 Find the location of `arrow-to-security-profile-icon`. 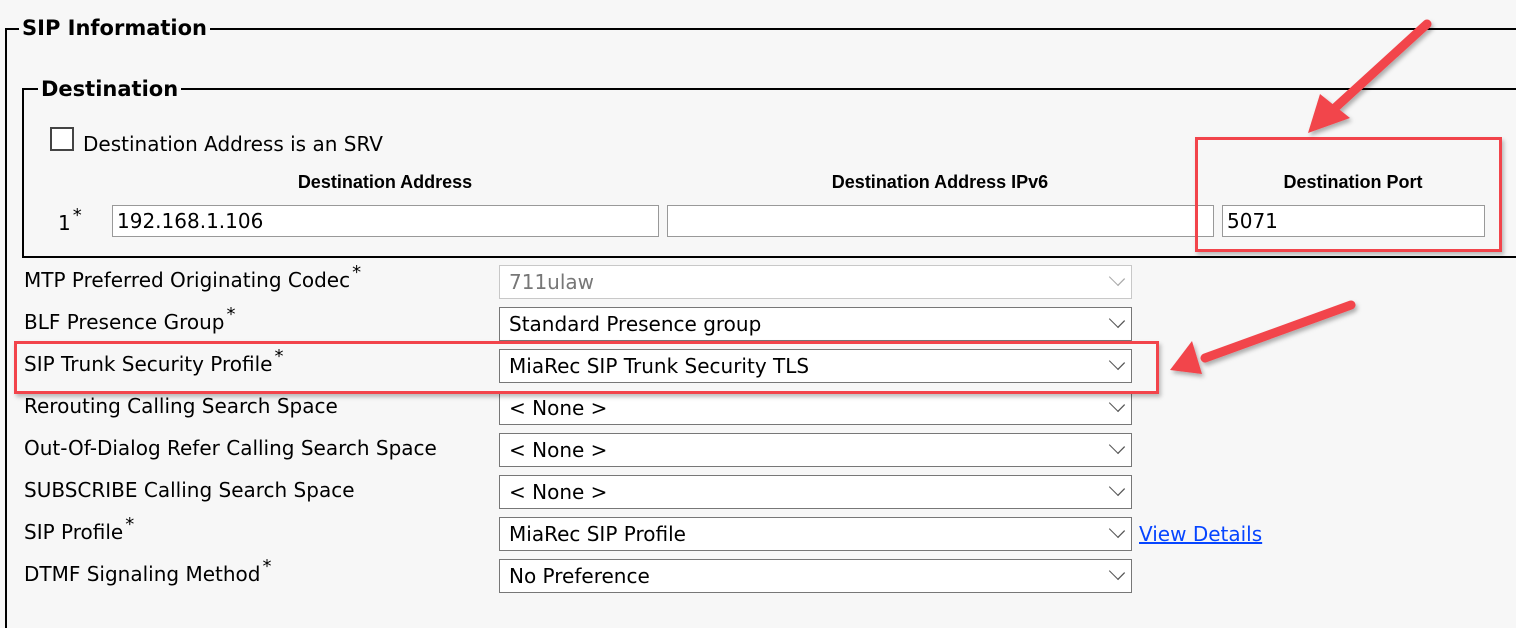

arrow-to-security-profile-icon is located at coordinates (1263, 337).